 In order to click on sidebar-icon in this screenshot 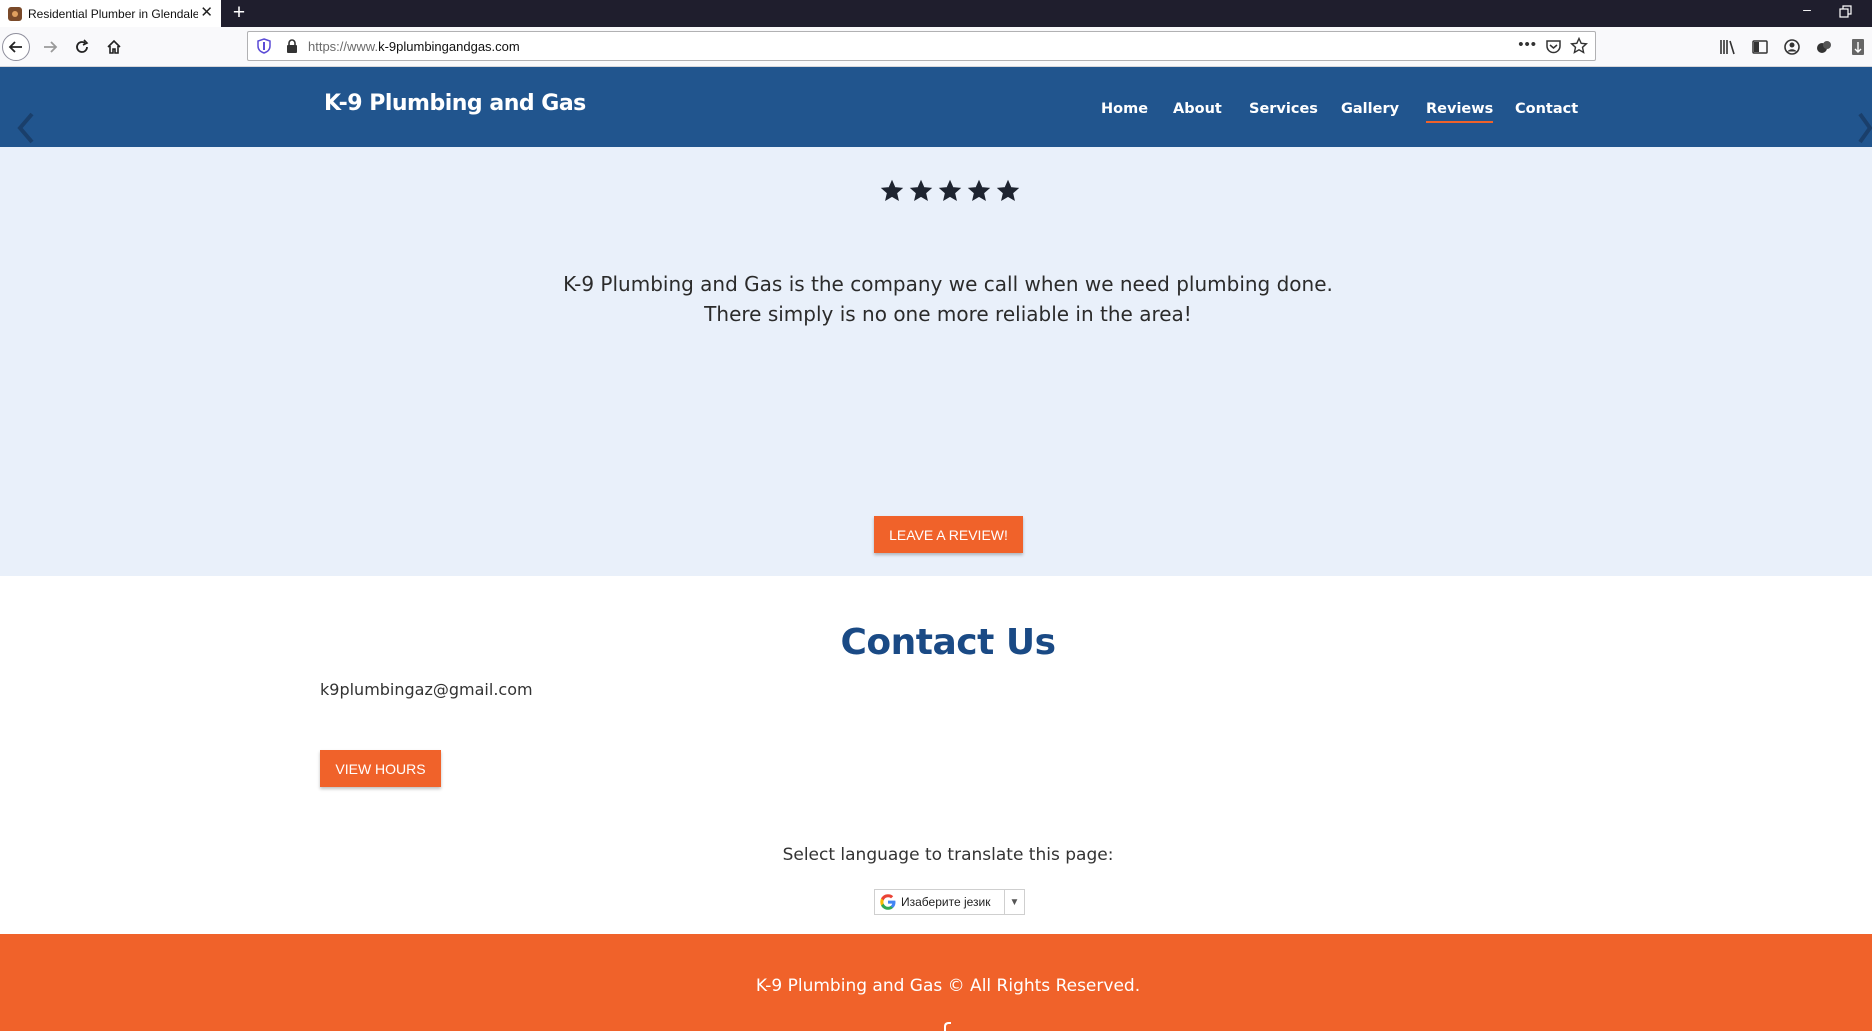, I will do `click(1760, 47)`.